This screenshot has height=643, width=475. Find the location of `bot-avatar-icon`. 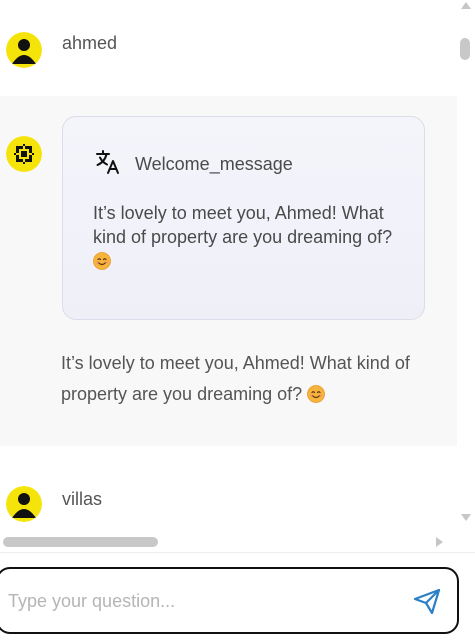

bot-avatar-icon is located at coordinates (24, 154).